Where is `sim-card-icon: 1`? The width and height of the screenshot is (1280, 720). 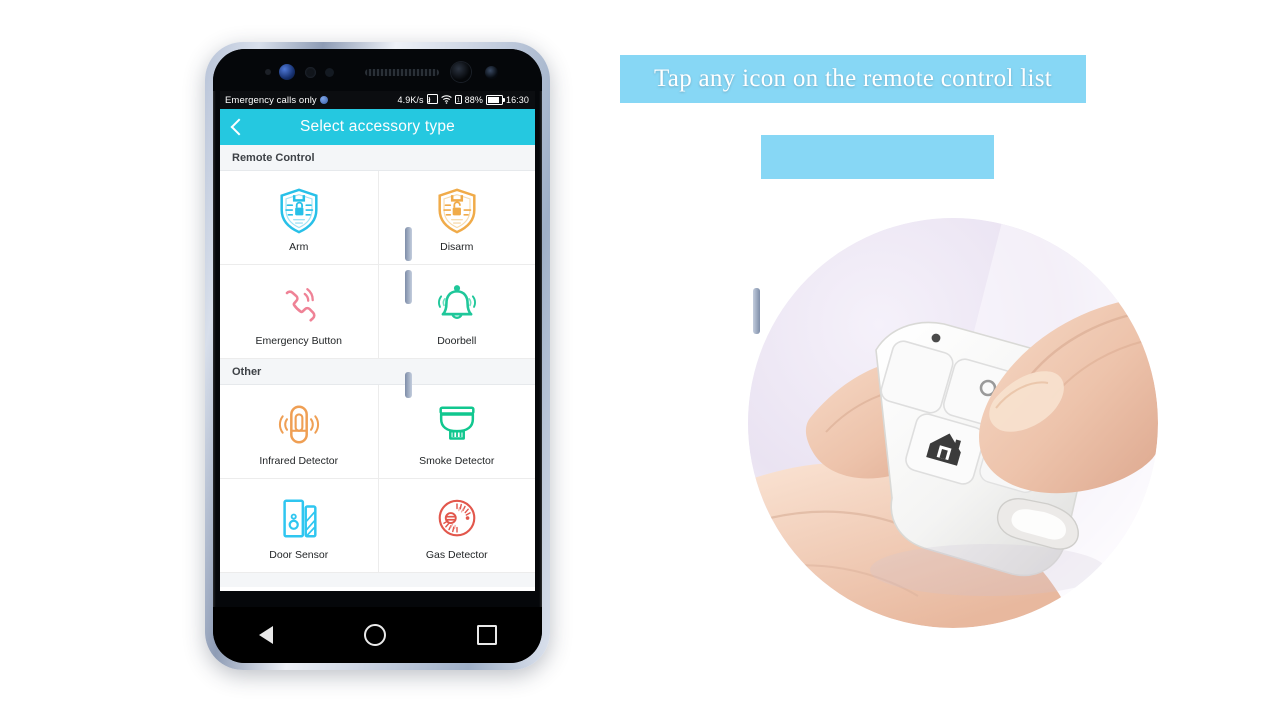
sim-card-icon: 1 is located at coordinates (458, 100).